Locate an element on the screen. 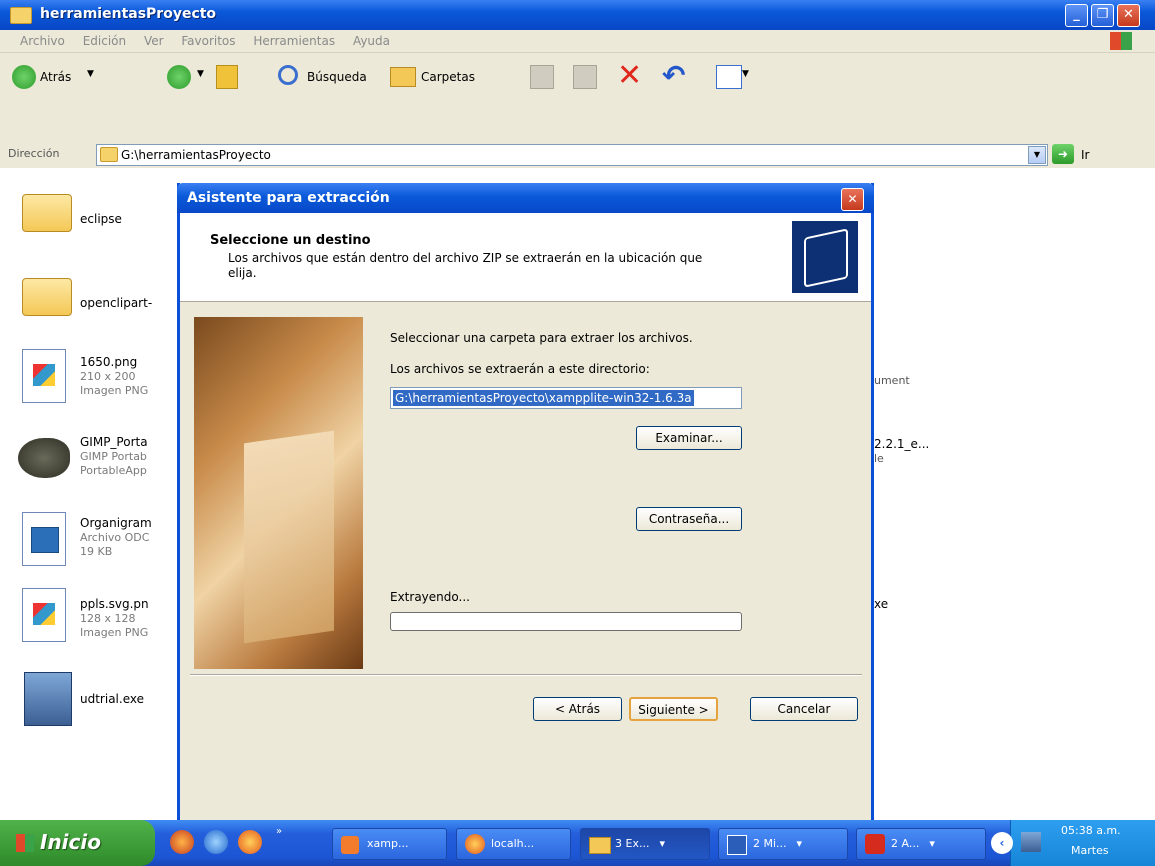 Image resolution: width=1155 pixels, height=866 pixels. toolbar-spacer is located at coordinates (577, 120).